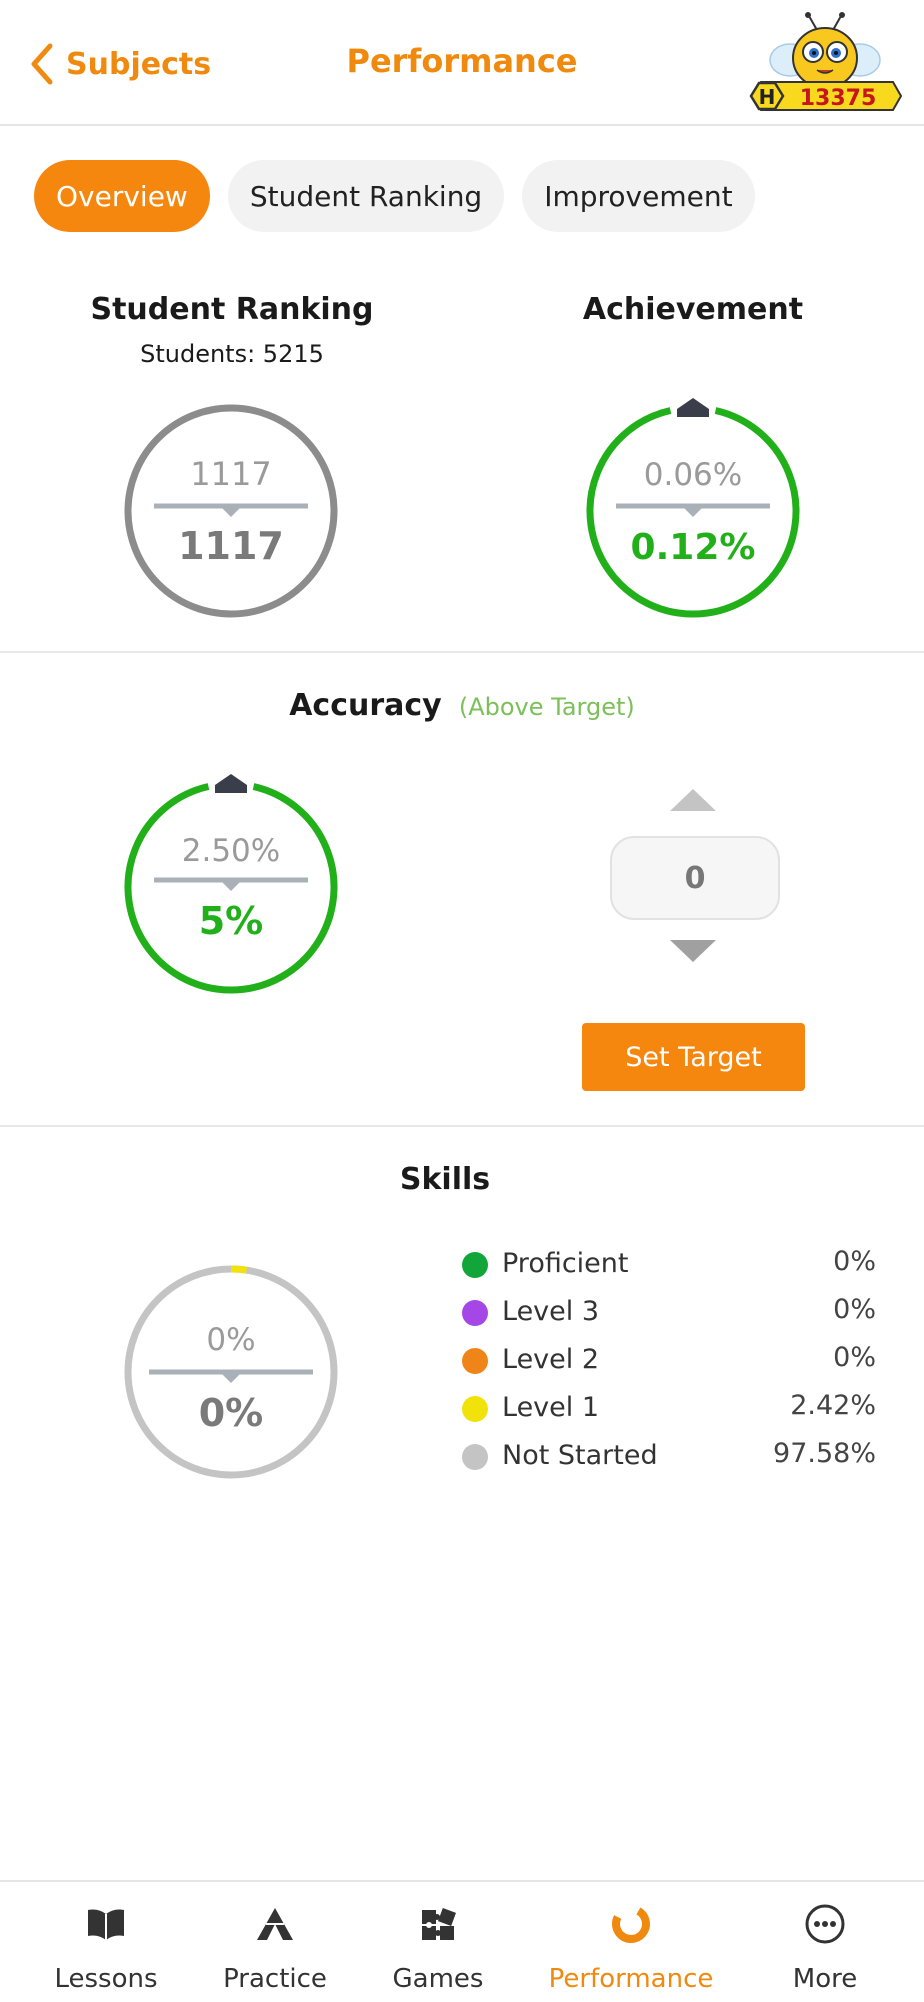 This screenshot has width=924, height=2002. Describe the element at coordinates (551, 1407) in the screenshot. I see `legend-label: Level 1` at that location.